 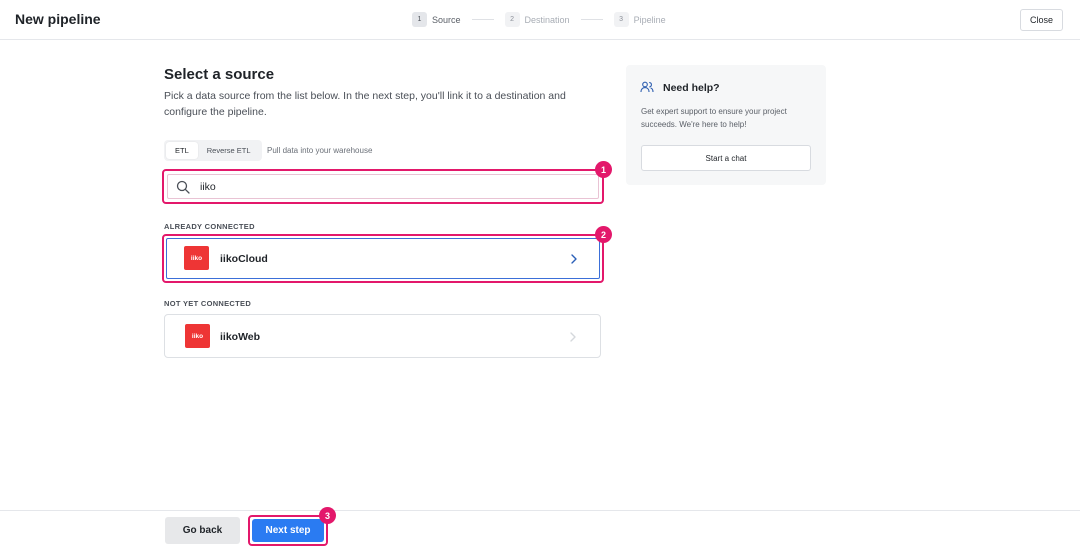 What do you see at coordinates (240, 337) in the screenshot?
I see `source-name: iikoWeb` at bounding box center [240, 337].